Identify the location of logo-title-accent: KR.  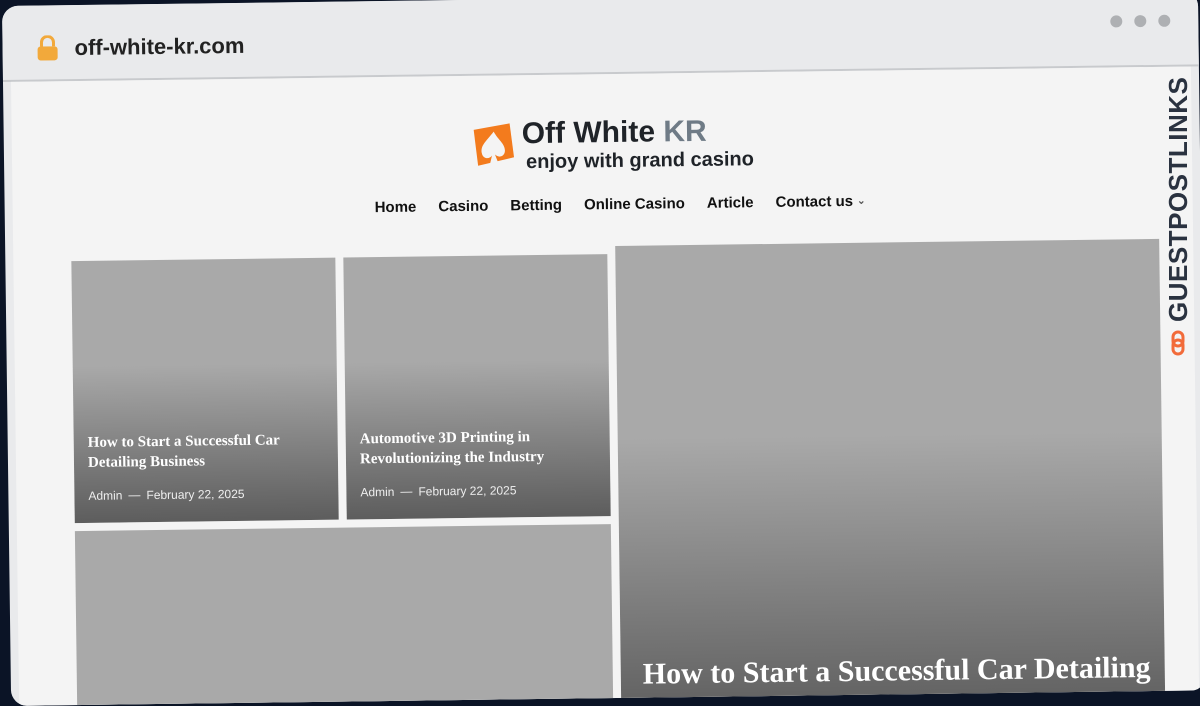
(685, 131).